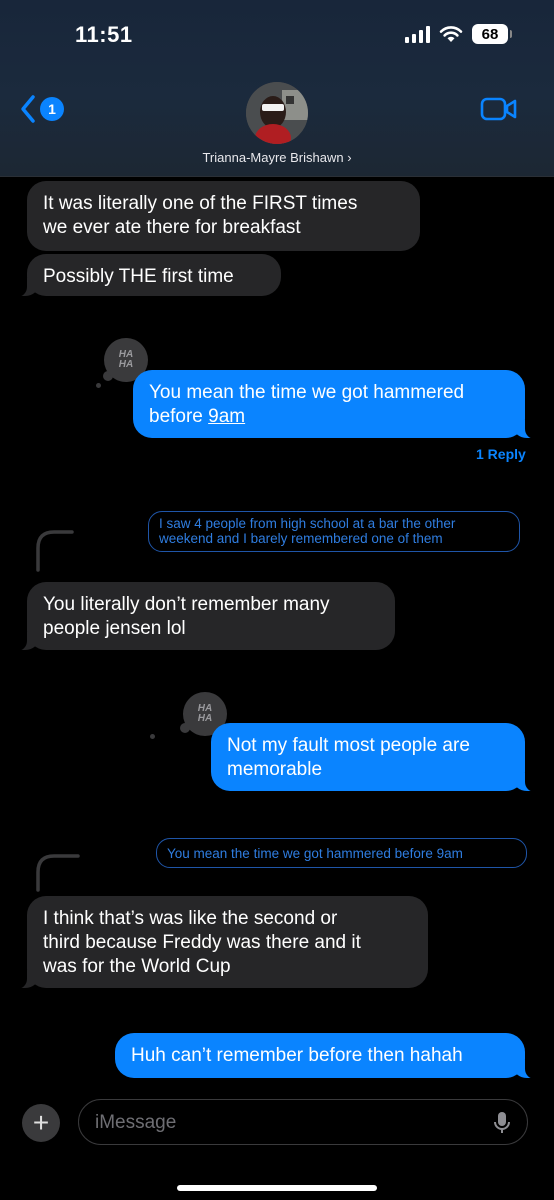 The image size is (554, 1200). Describe the element at coordinates (28, 109) in the screenshot. I see `chevron-left-icon` at that location.